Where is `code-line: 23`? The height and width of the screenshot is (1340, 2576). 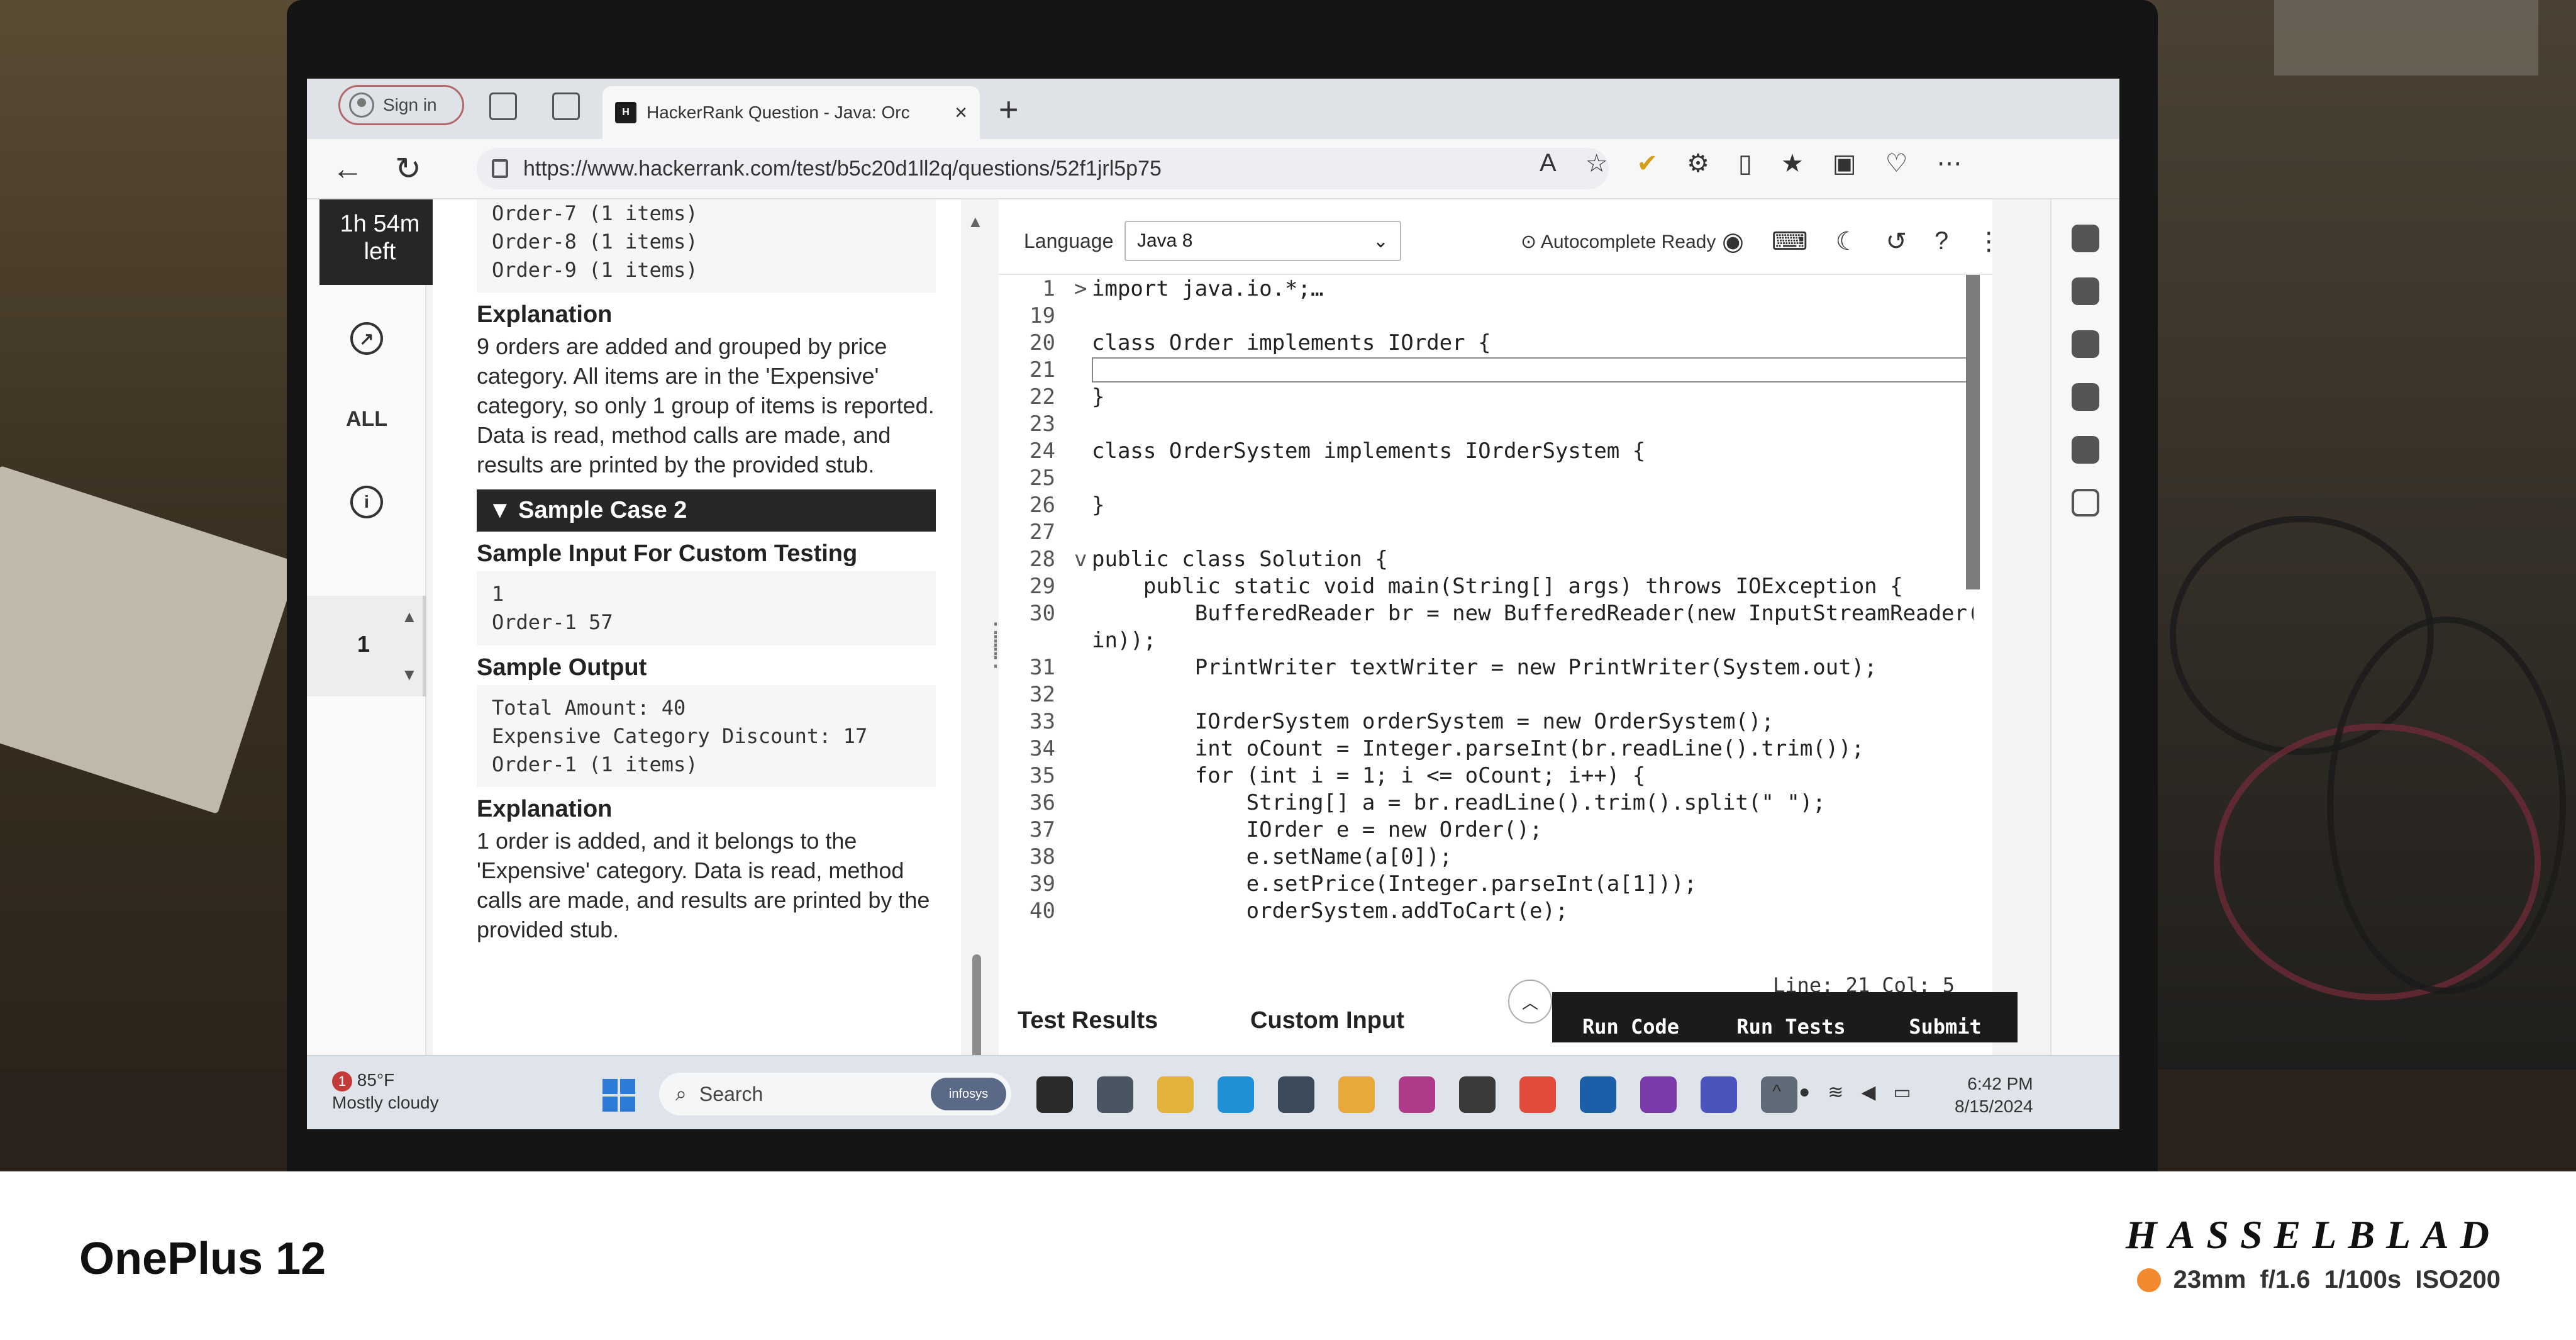 code-line: 23 is located at coordinates (1486, 423).